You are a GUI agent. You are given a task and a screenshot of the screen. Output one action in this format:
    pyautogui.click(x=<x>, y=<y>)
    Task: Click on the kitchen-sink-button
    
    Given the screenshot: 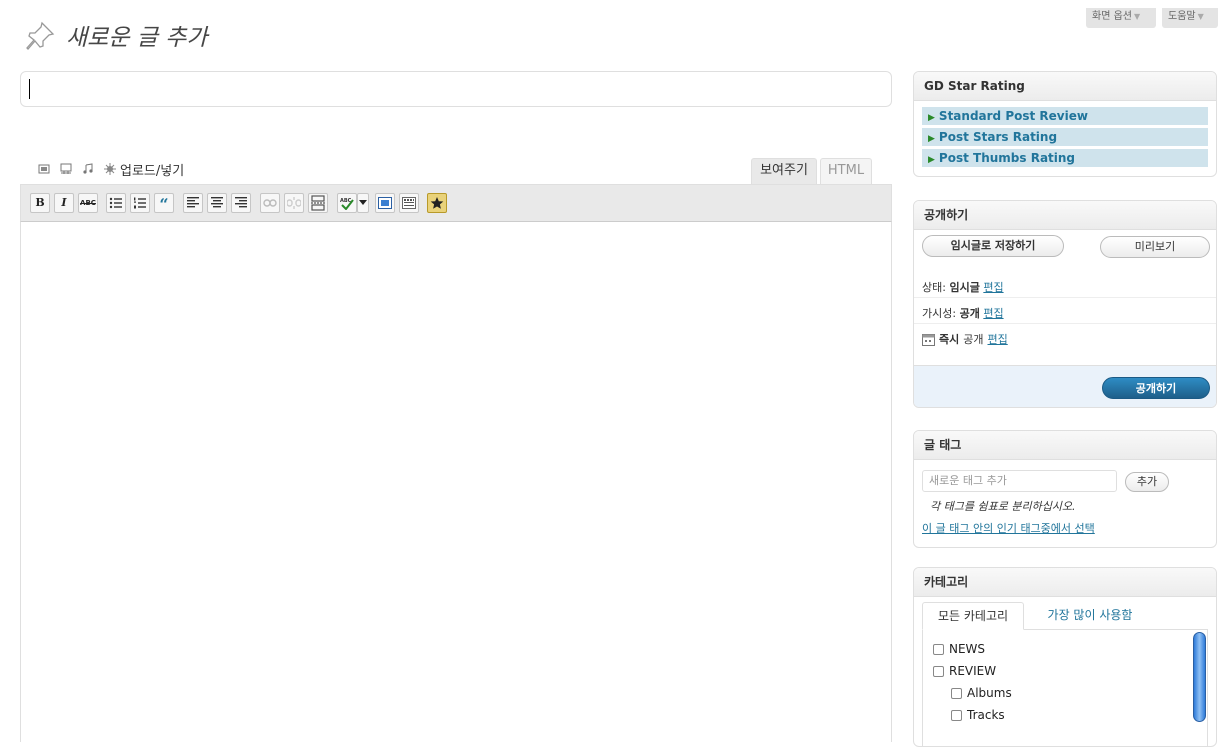 What is the action you would take?
    pyautogui.click(x=409, y=203)
    